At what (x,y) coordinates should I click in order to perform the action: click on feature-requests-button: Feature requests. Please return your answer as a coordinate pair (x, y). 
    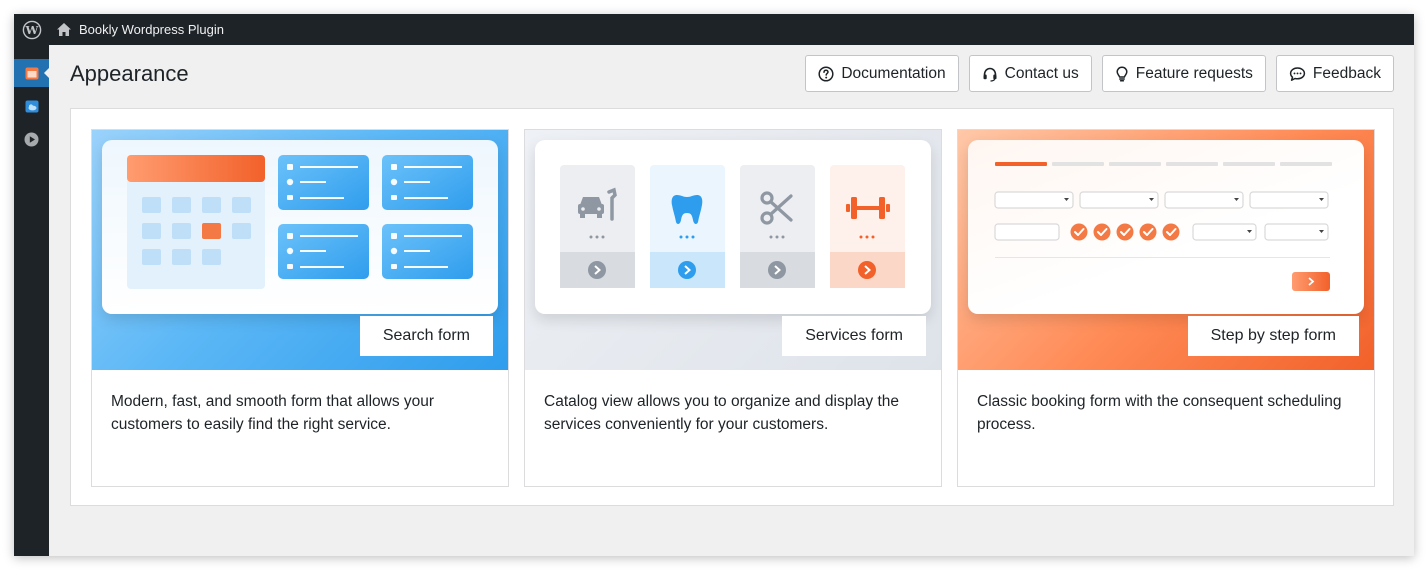
    Looking at the image, I should click on (1183, 73).